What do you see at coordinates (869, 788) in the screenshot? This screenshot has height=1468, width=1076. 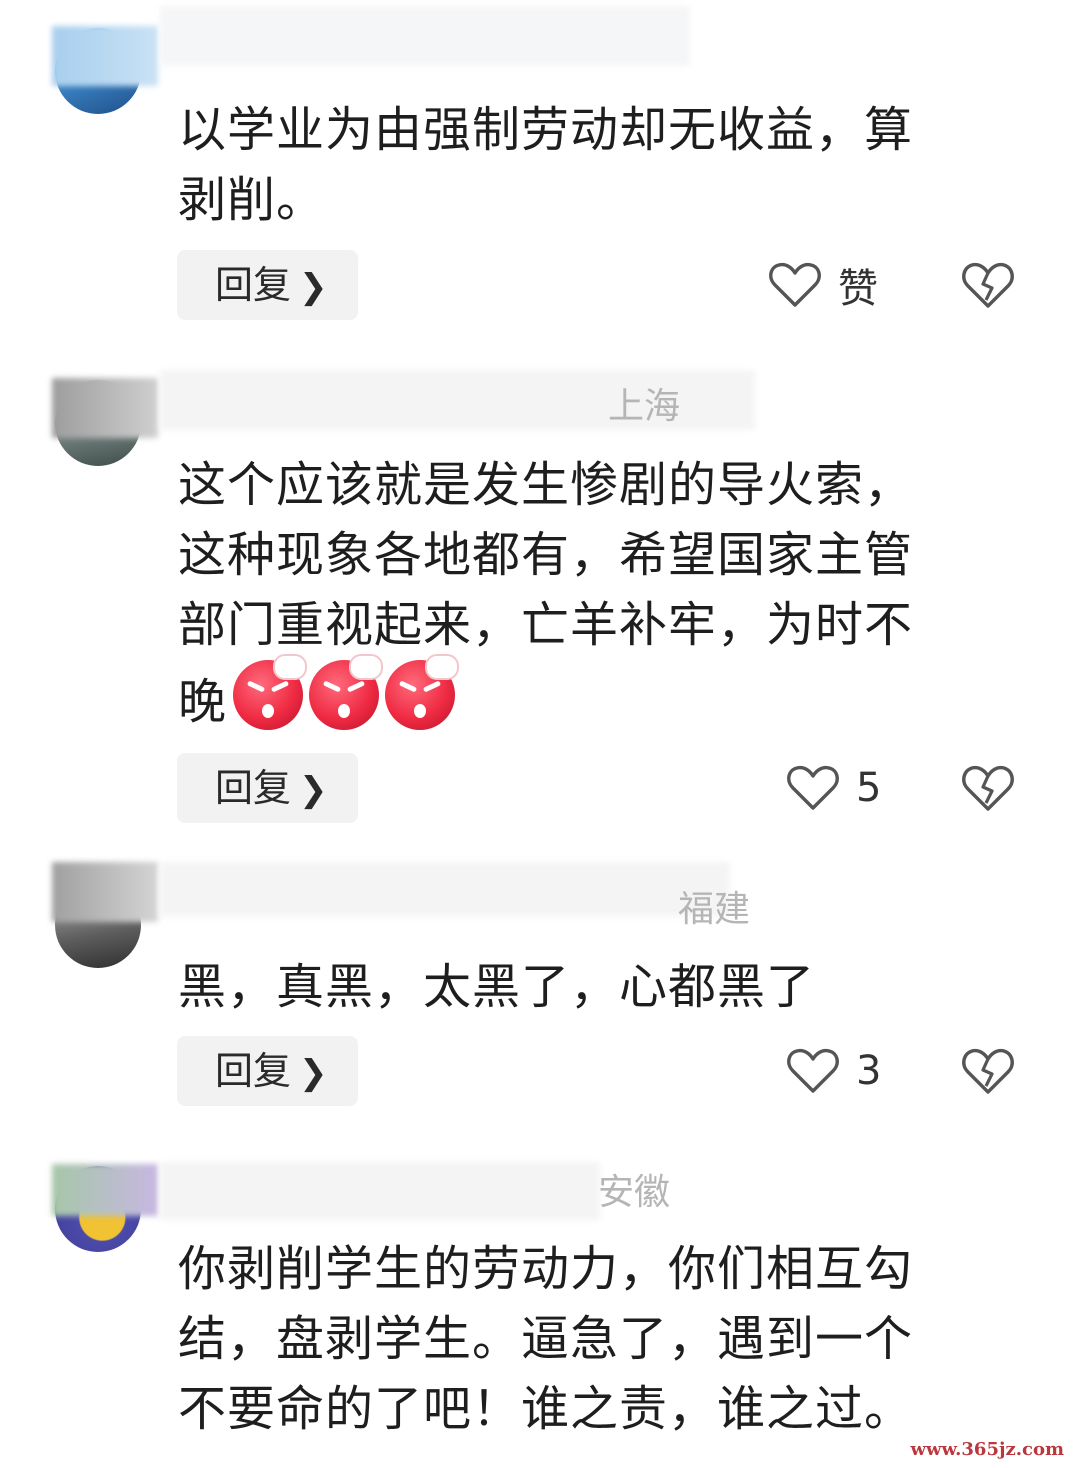 I see `like-count: 5` at bounding box center [869, 788].